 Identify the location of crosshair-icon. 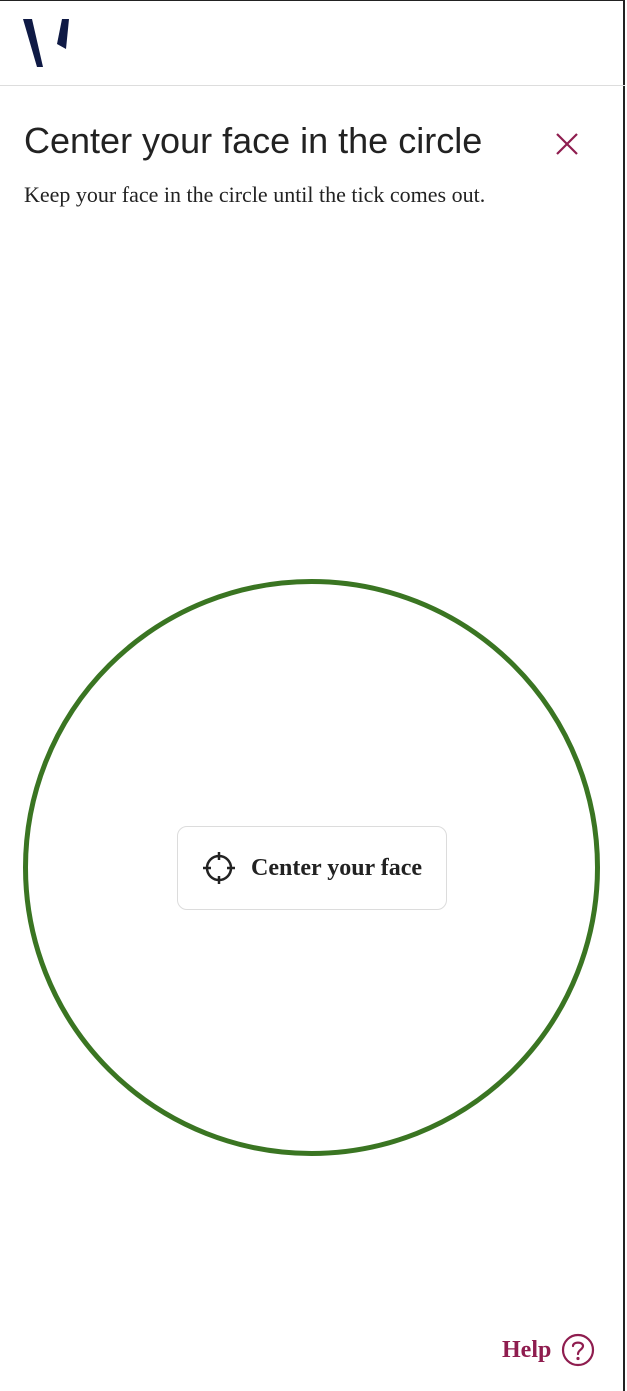
(219, 868).